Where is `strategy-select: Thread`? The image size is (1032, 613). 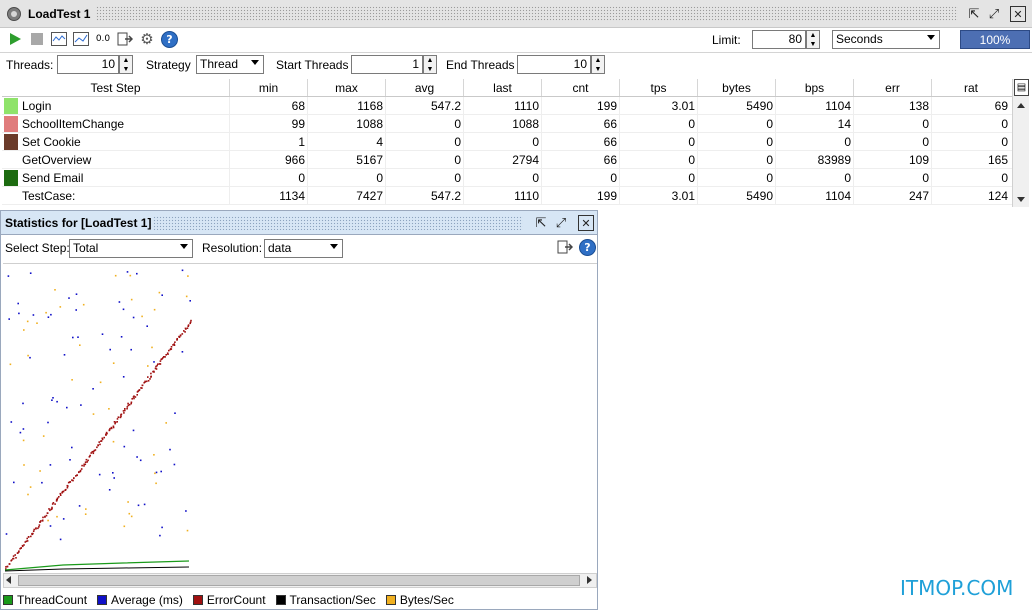
strategy-select: Thread is located at coordinates (230, 64).